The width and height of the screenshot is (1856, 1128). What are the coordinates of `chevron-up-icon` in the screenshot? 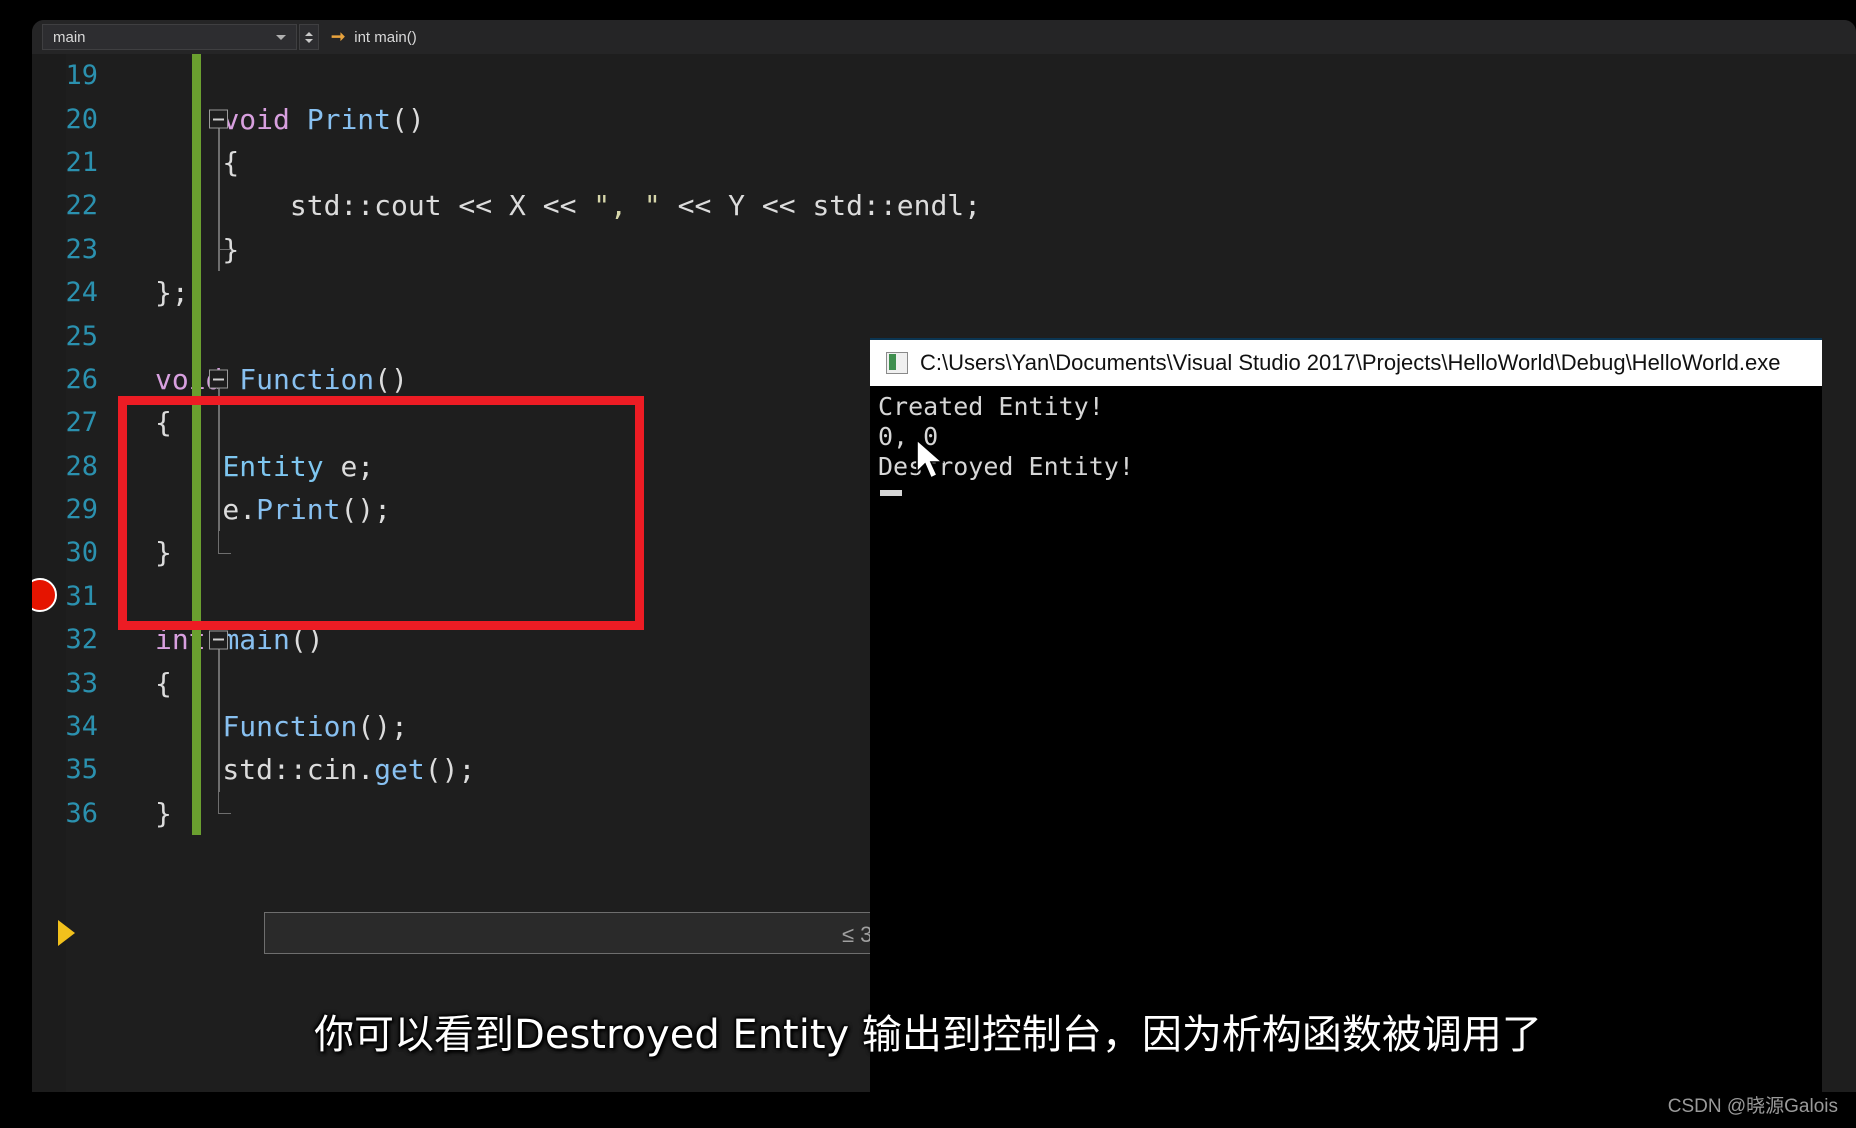 It's located at (309, 33).